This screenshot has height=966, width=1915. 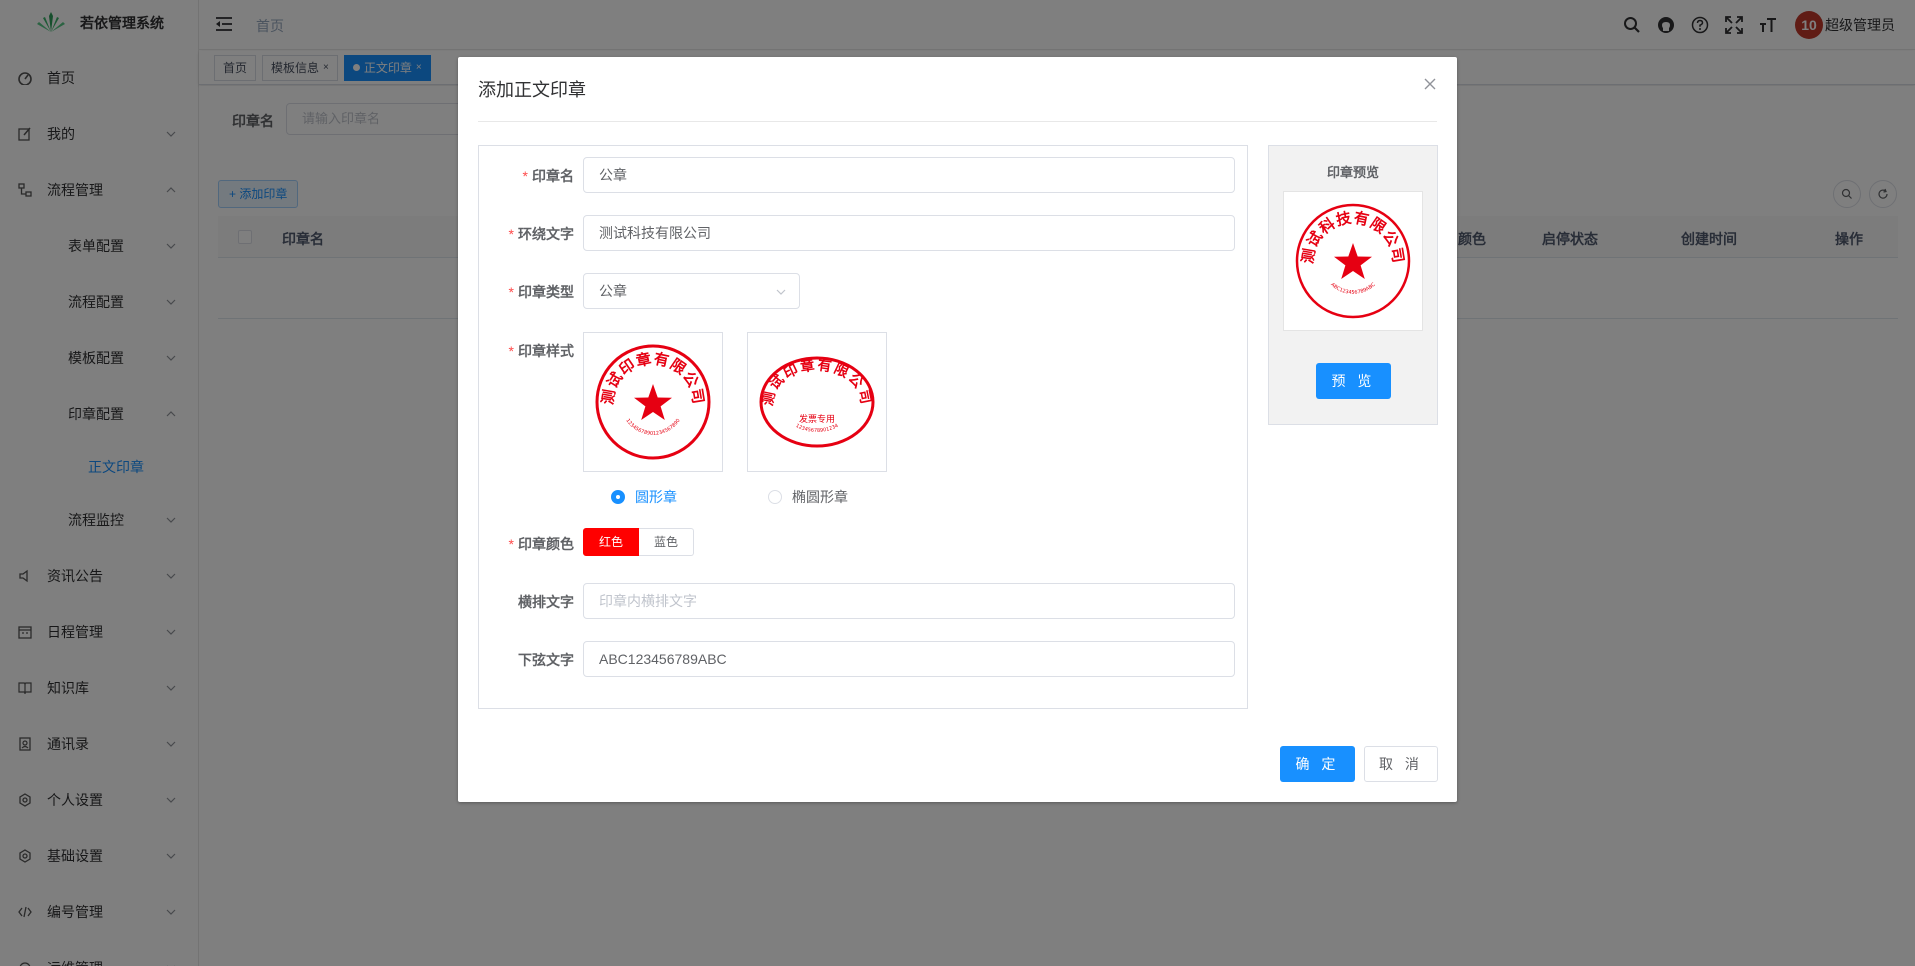 What do you see at coordinates (1353, 381) in the screenshot?
I see `preview-button: 预 览` at bounding box center [1353, 381].